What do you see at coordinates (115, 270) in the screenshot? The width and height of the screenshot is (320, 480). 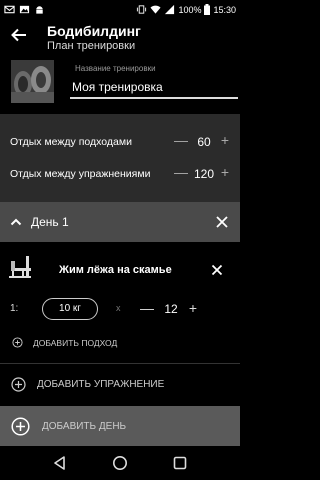 I see `exercise-title: Жим лёжа на скамье` at bounding box center [115, 270].